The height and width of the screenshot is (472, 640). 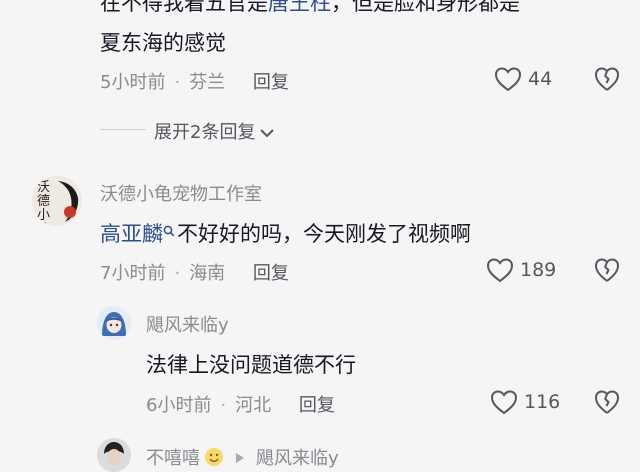 I want to click on like-count: 44, so click(x=540, y=79).